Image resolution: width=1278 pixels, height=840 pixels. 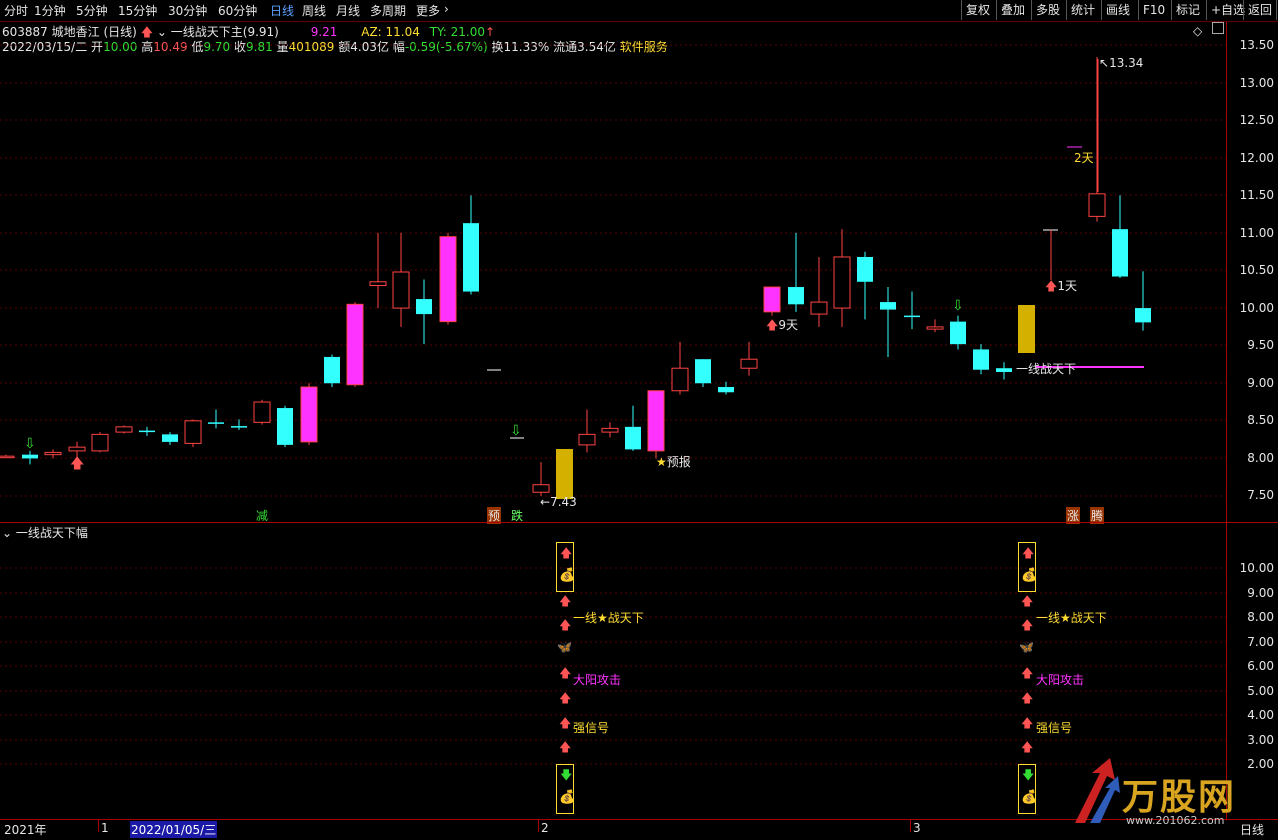 I want to click on xaxis-month: 2, so click(x=545, y=828).